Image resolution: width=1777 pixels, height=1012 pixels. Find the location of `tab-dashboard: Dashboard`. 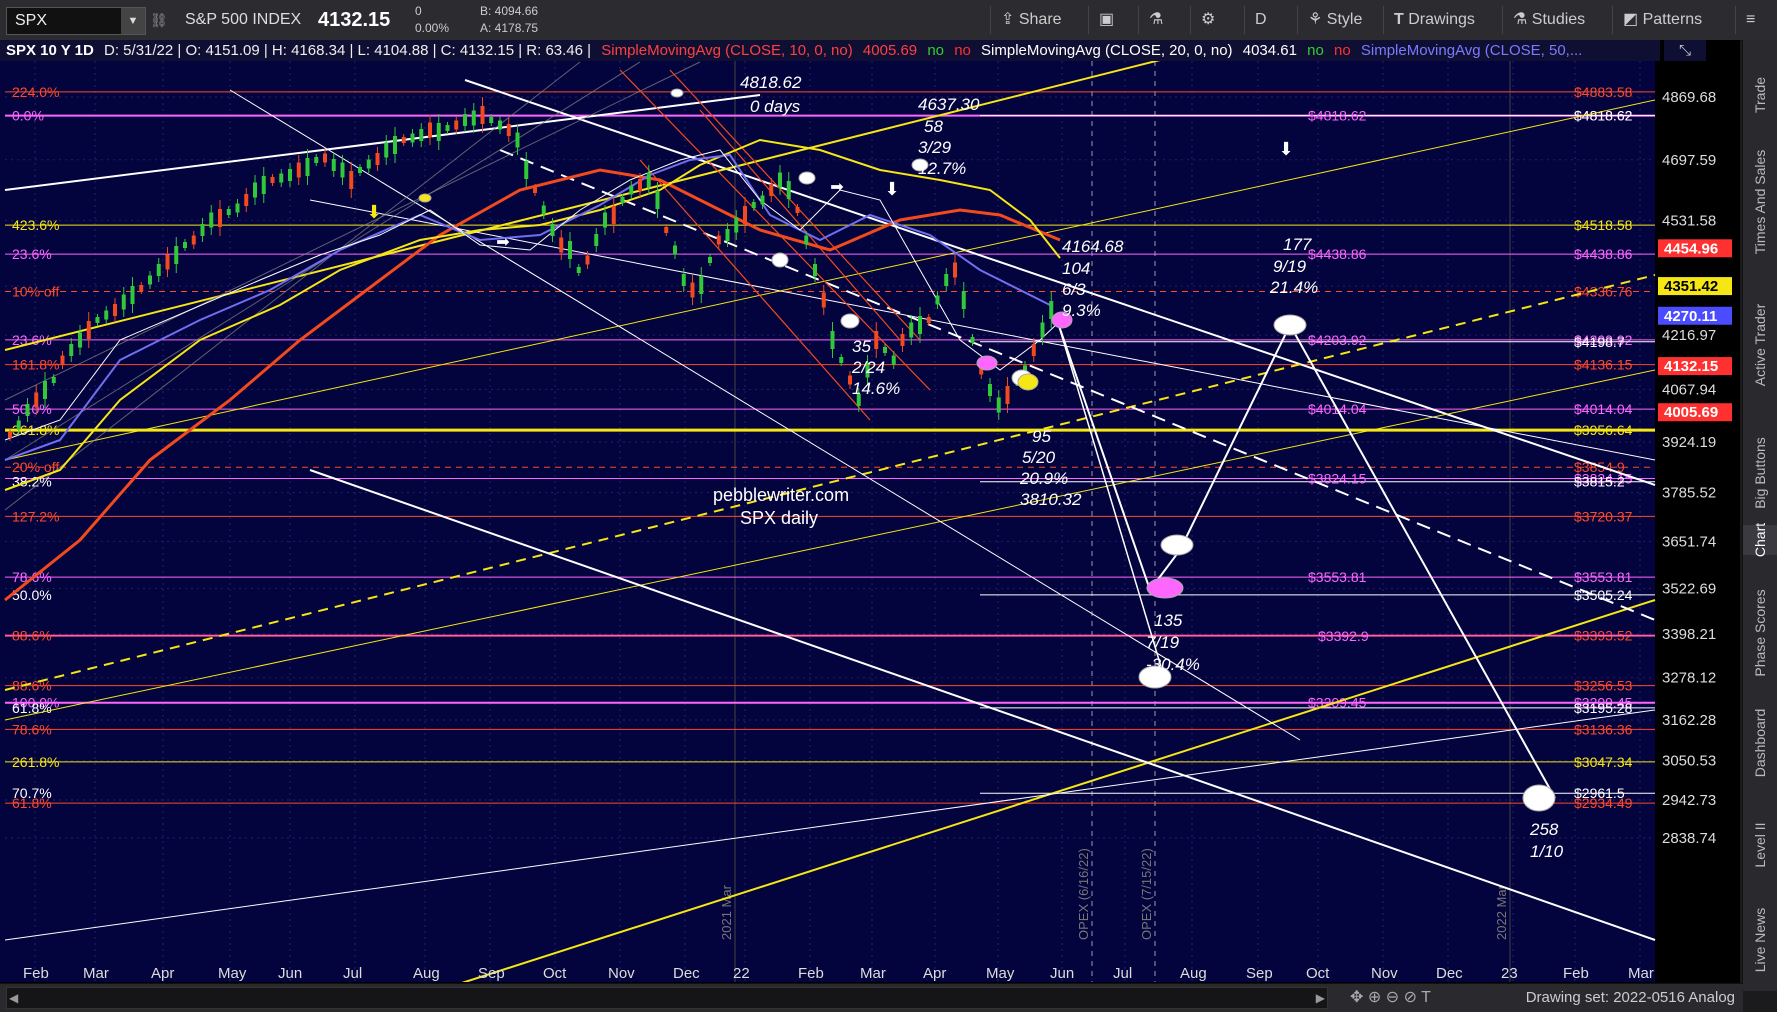

tab-dashboard: Dashboard is located at coordinates (1760, 743).